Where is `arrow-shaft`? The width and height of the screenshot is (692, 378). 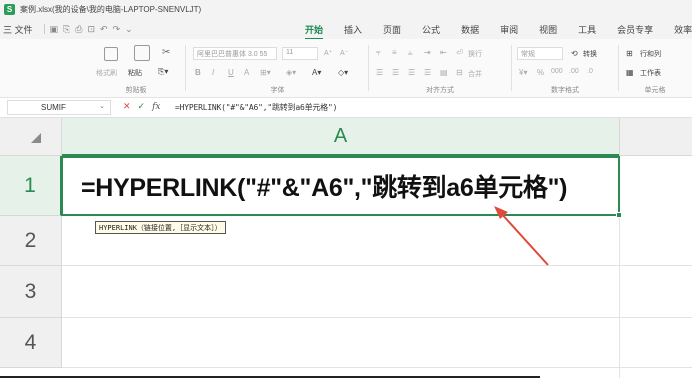
arrow-shaft is located at coordinates (524, 238).